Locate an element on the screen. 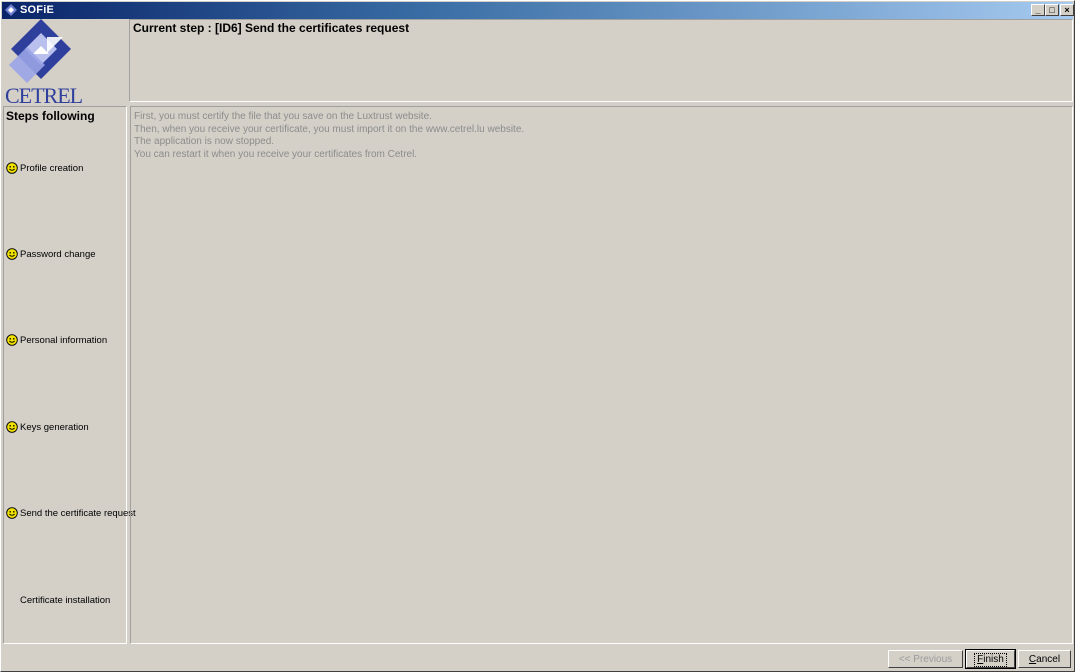 The width and height of the screenshot is (1075, 672). close-button: × is located at coordinates (1067, 10).